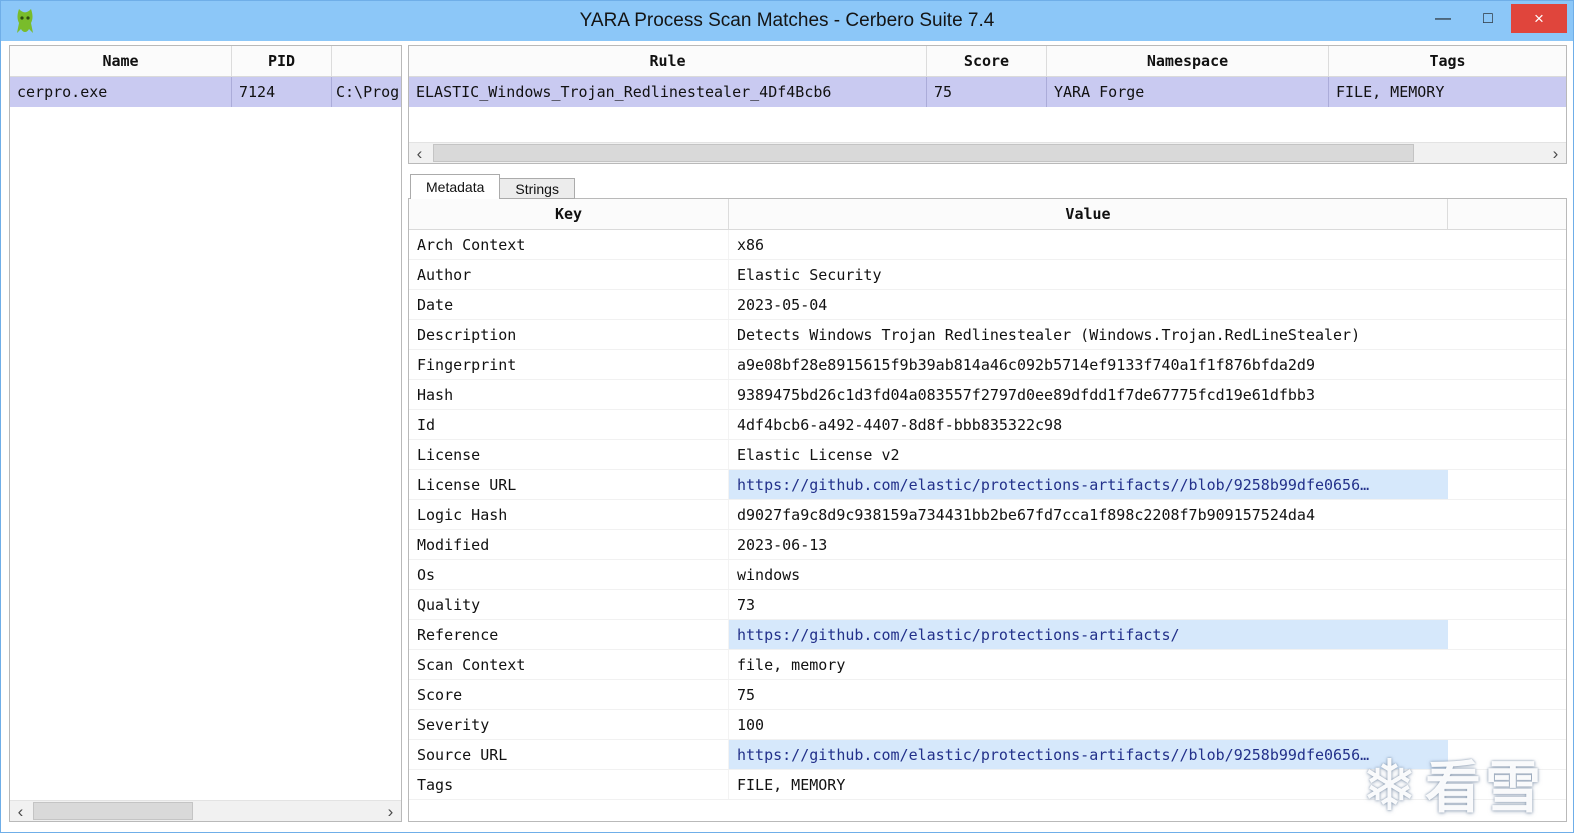  What do you see at coordinates (113, 811) in the screenshot?
I see `process-hscroll-thumb` at bounding box center [113, 811].